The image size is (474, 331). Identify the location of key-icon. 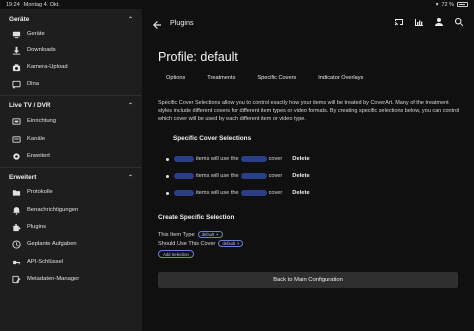
(16, 262).